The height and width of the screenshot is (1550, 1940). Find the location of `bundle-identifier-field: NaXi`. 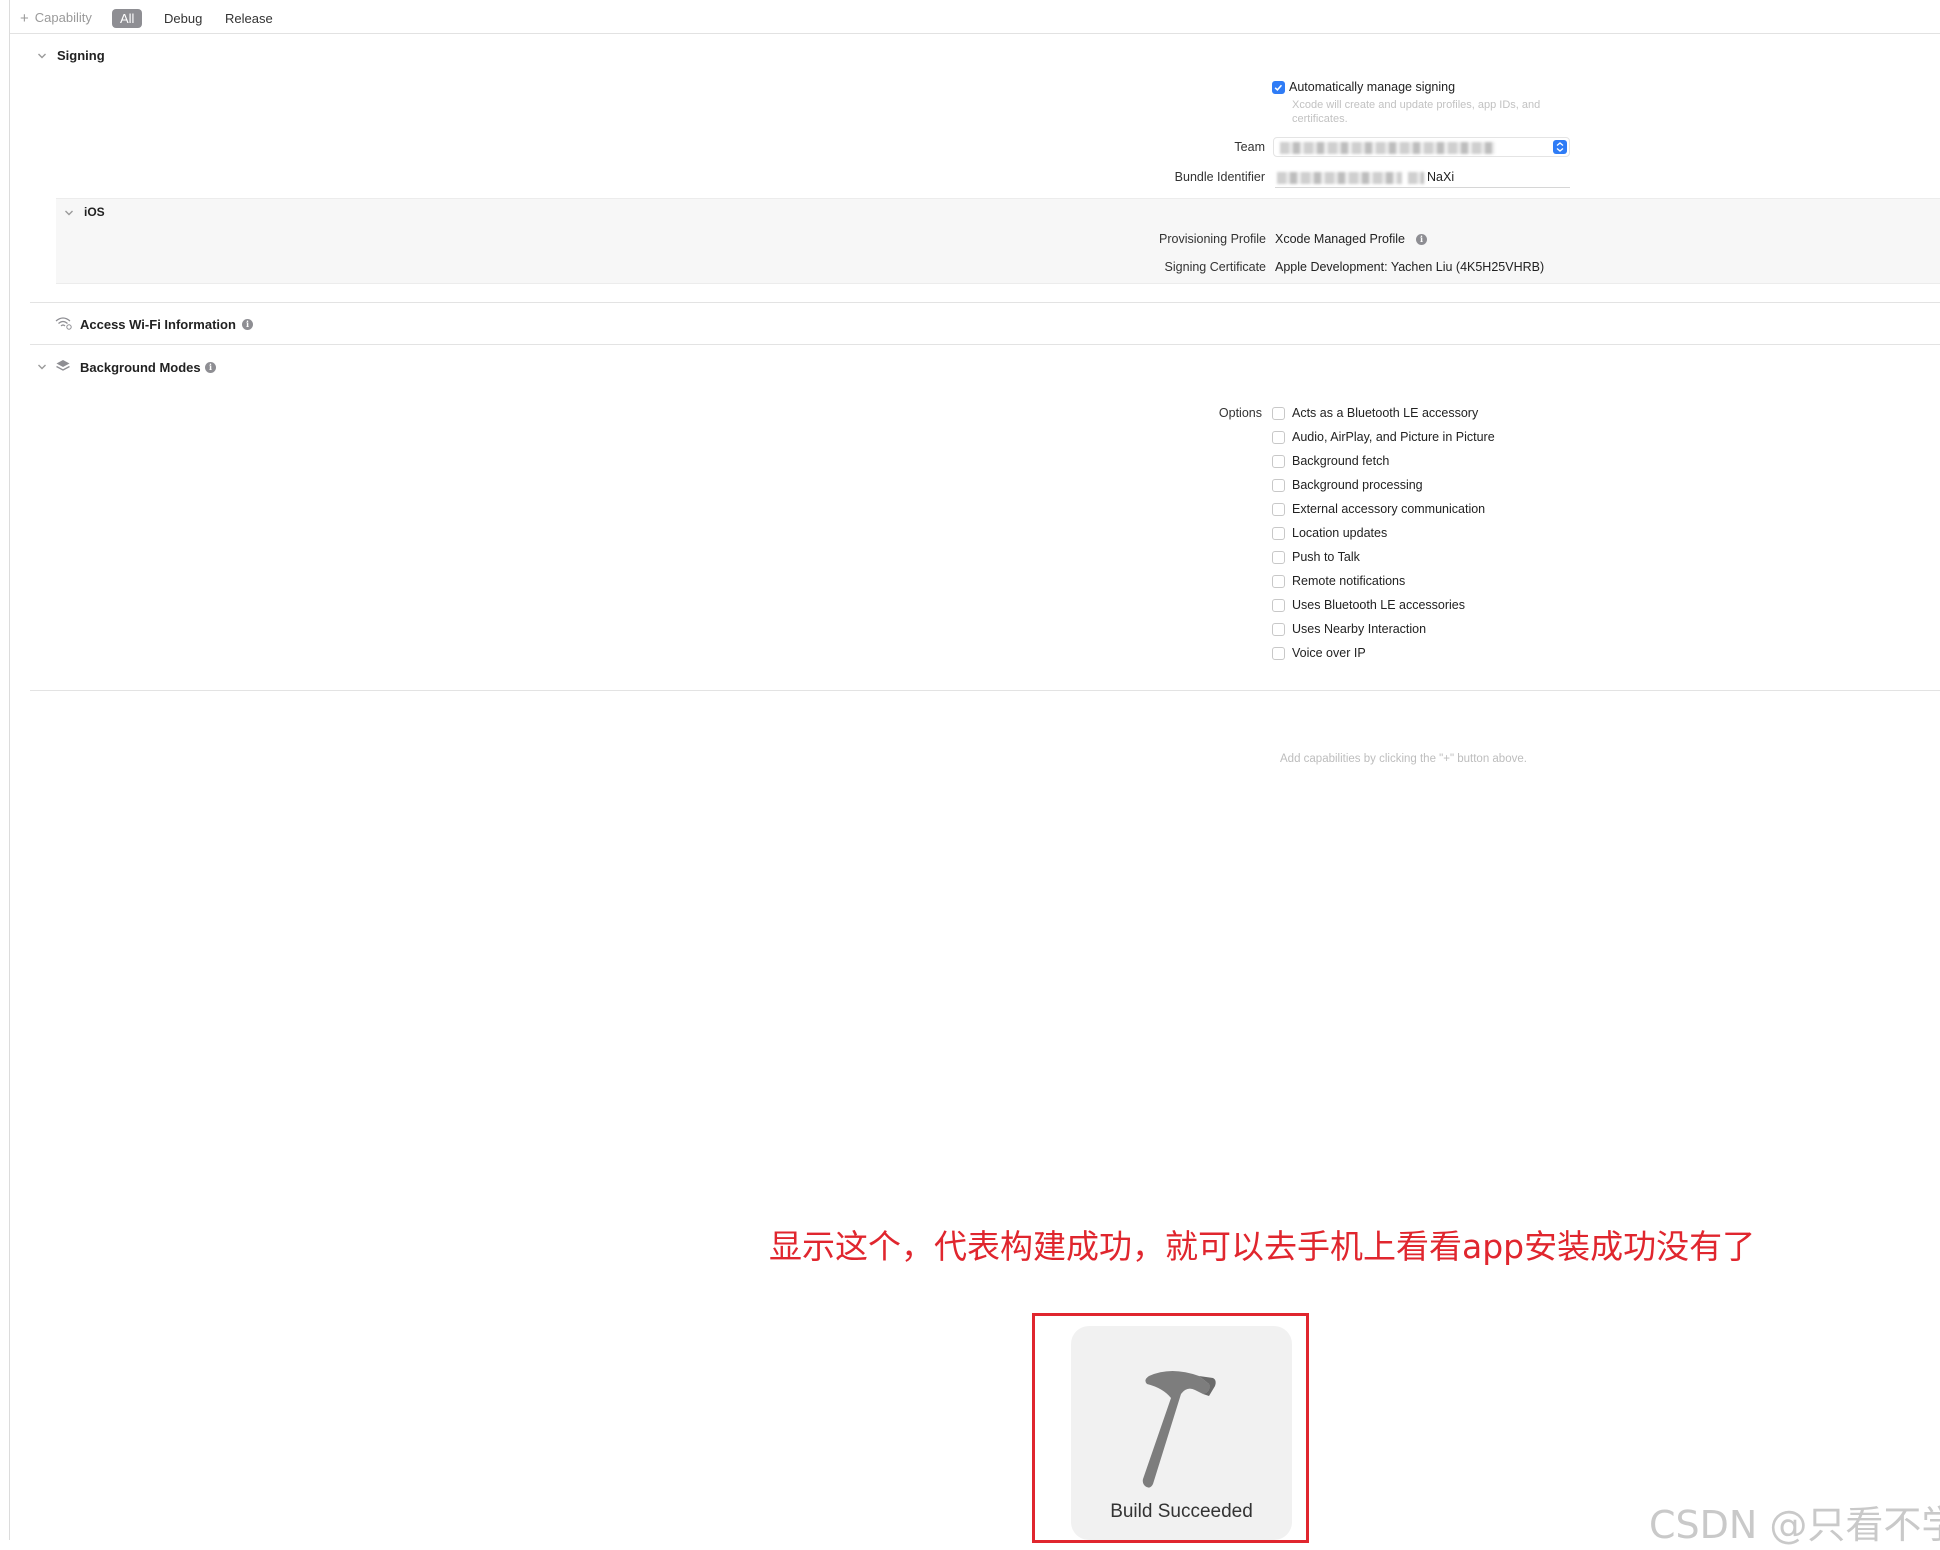

bundle-identifier-field: NaXi is located at coordinates (1422, 178).